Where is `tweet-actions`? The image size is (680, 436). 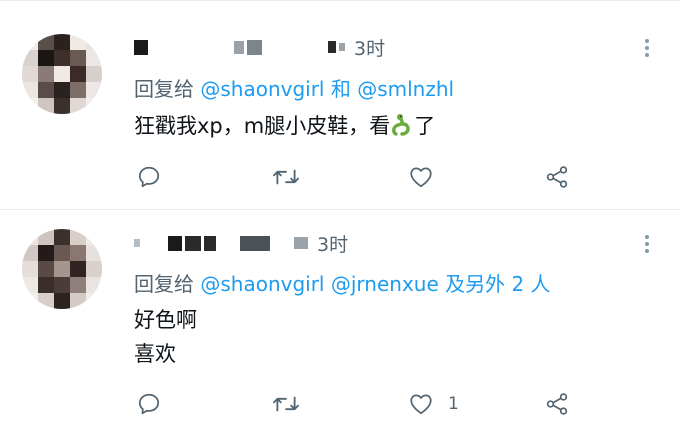
tweet-actions is located at coordinates (354, 177).